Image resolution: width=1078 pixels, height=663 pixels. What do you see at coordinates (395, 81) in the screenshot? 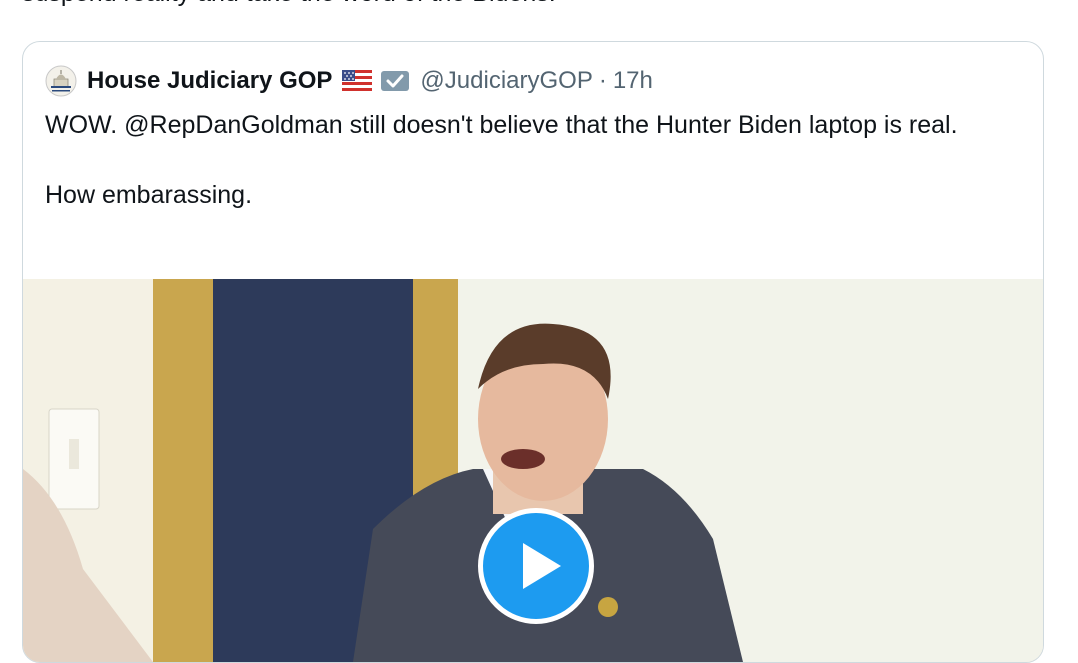
I see `government-badge-icon` at bounding box center [395, 81].